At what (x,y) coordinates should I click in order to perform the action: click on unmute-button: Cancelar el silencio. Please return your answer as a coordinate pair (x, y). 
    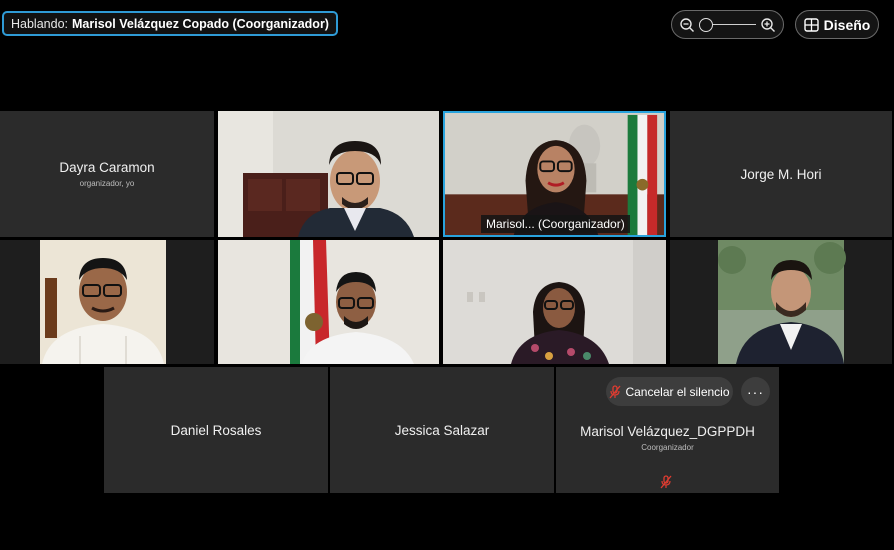
    Looking at the image, I should click on (669, 391).